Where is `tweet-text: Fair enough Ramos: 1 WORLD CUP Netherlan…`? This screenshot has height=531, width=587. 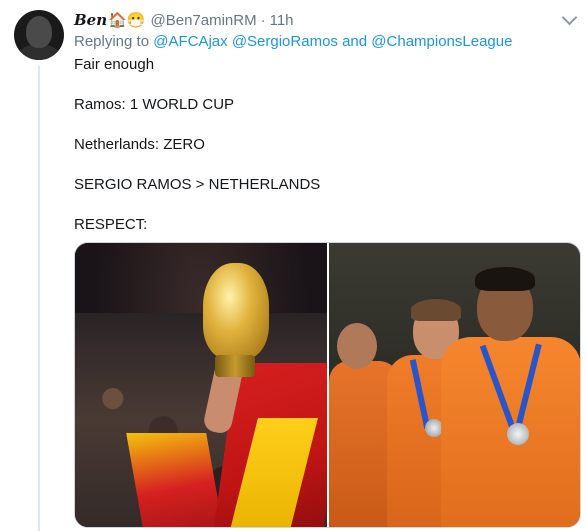
tweet-text: Fair enough Ramos: 1 WORLD CUP Netherlan… is located at coordinates (197, 145).